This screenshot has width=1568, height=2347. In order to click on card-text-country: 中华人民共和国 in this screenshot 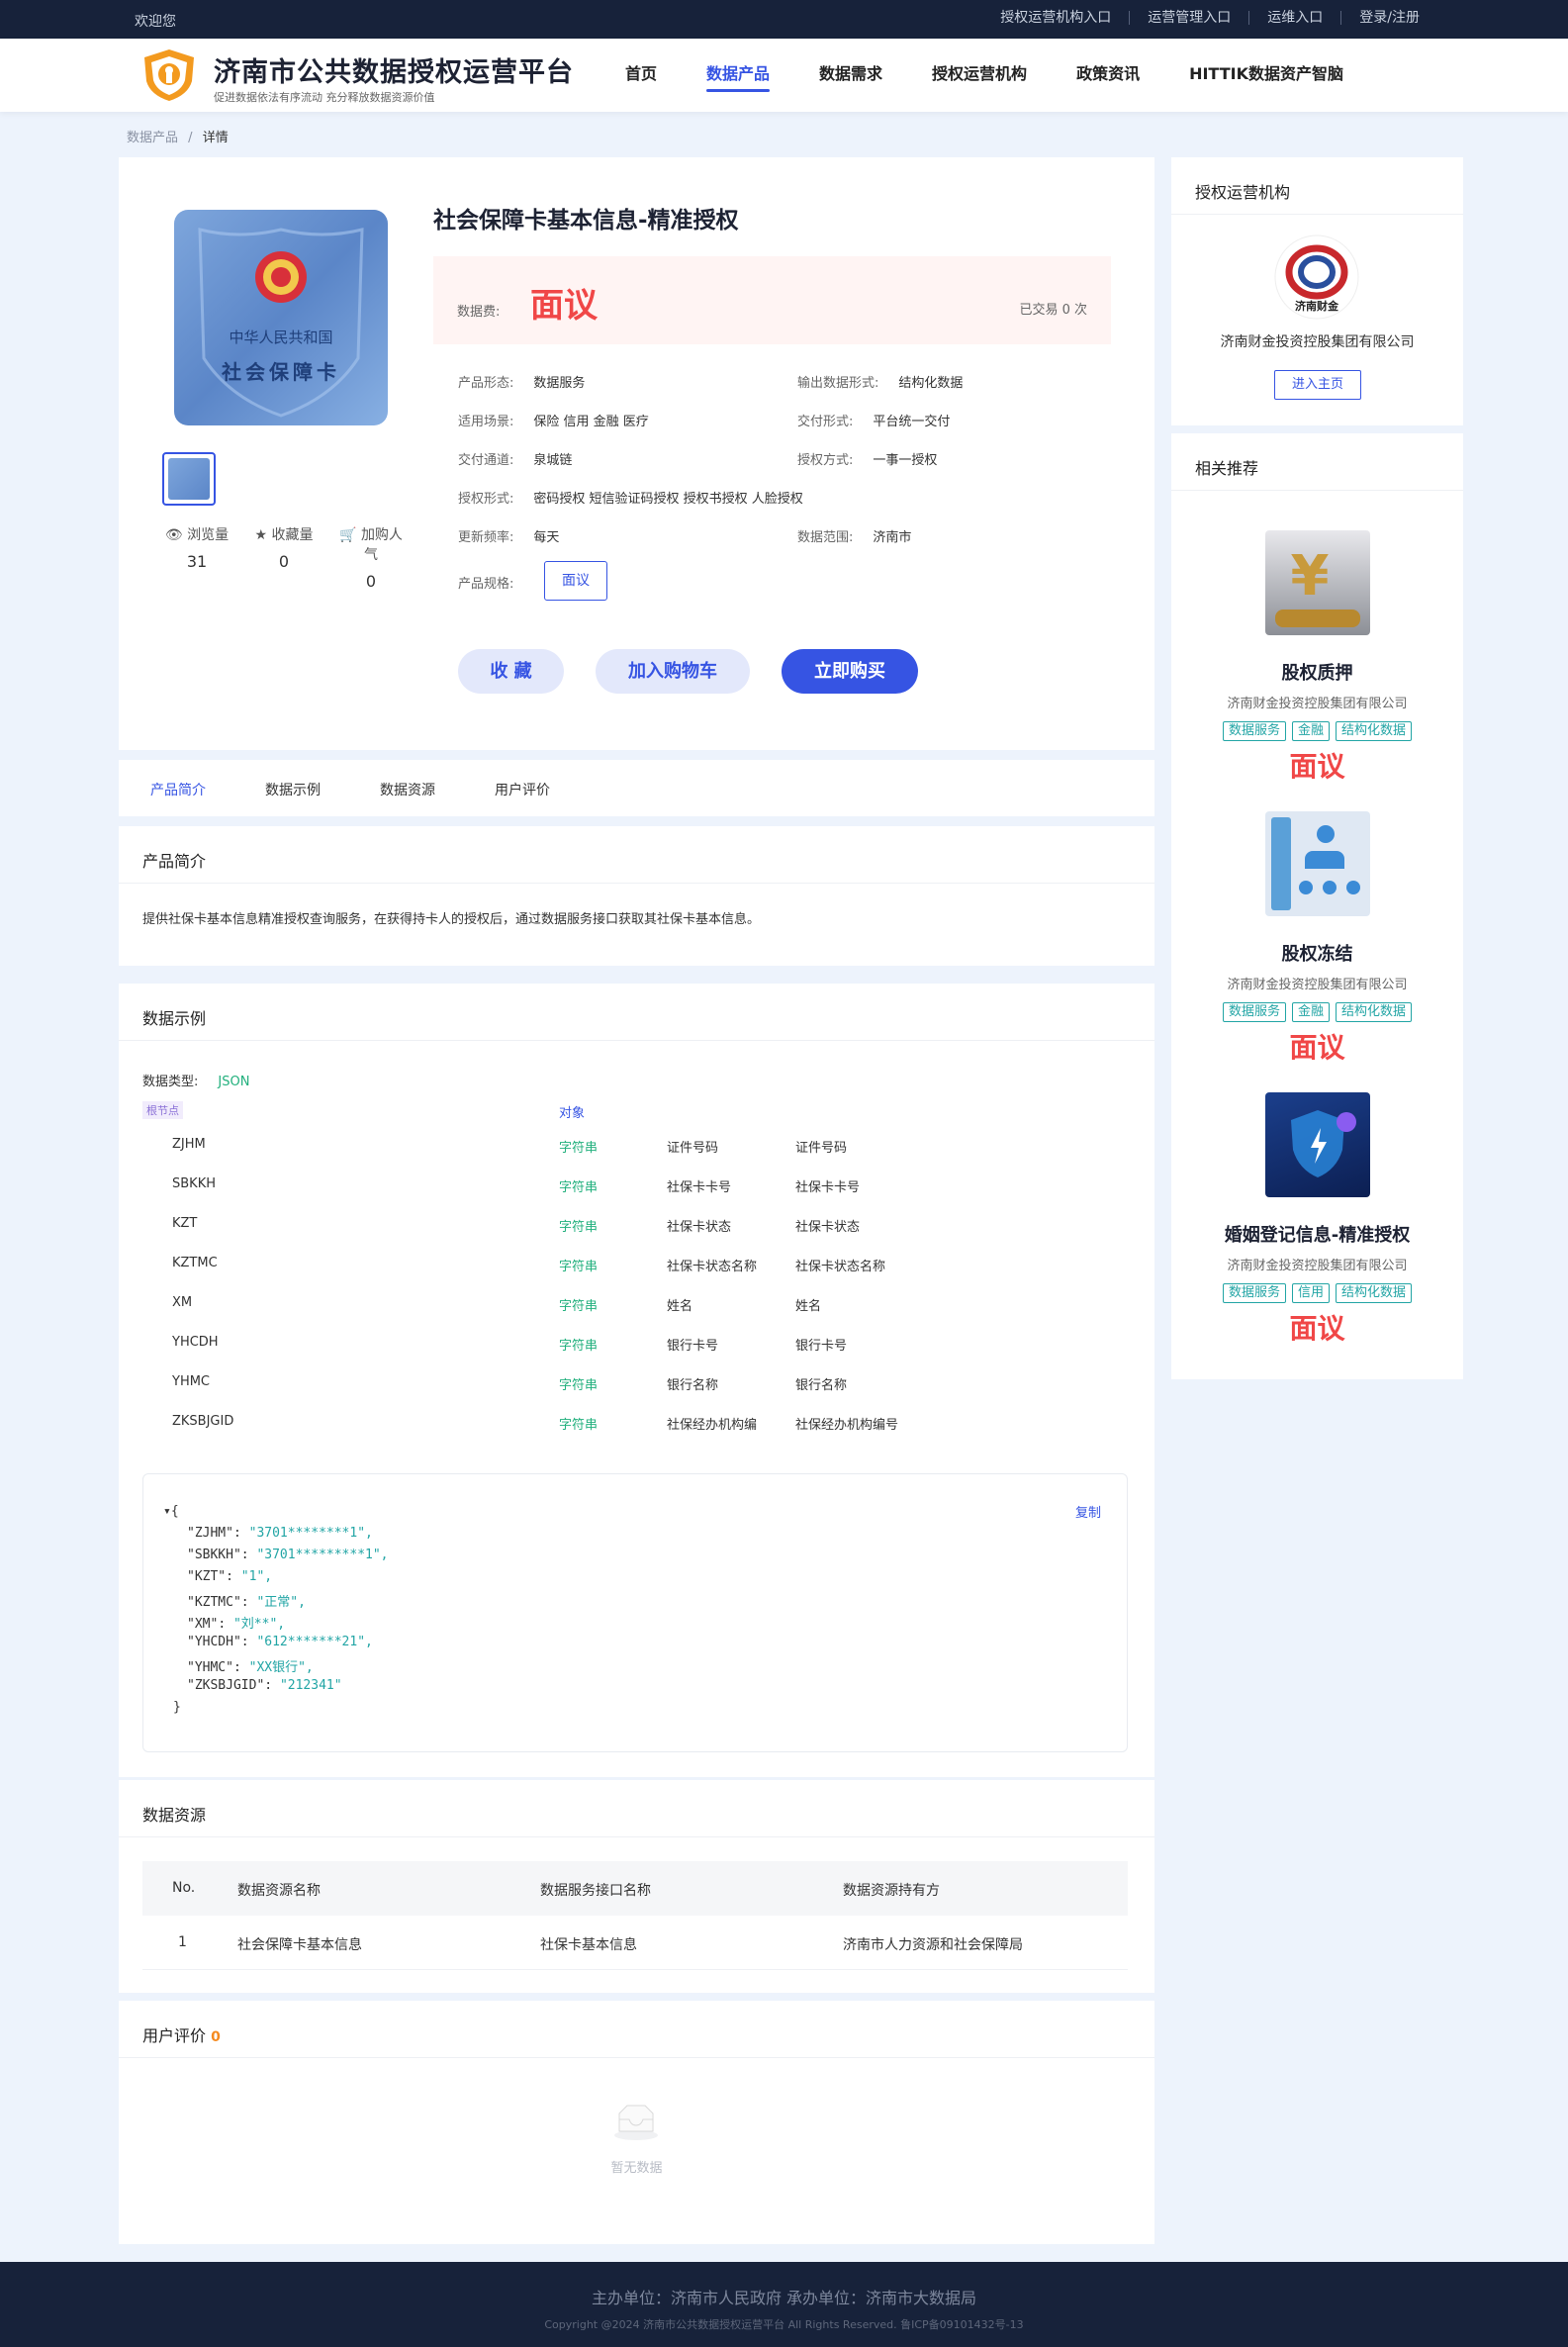, I will do `click(281, 337)`.